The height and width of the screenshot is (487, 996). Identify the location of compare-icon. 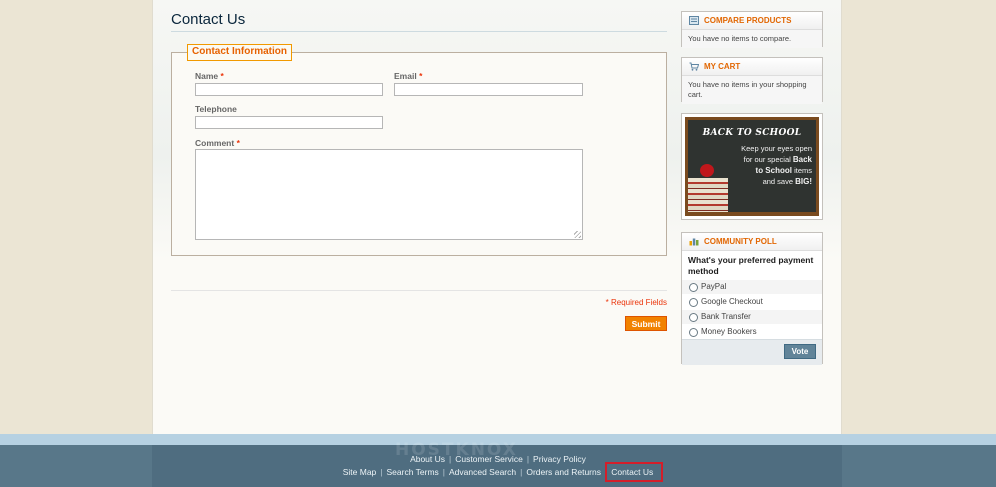
(694, 20).